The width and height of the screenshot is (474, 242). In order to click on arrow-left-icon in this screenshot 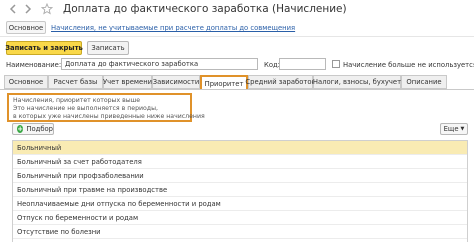, I will do `click(12, 9)`.